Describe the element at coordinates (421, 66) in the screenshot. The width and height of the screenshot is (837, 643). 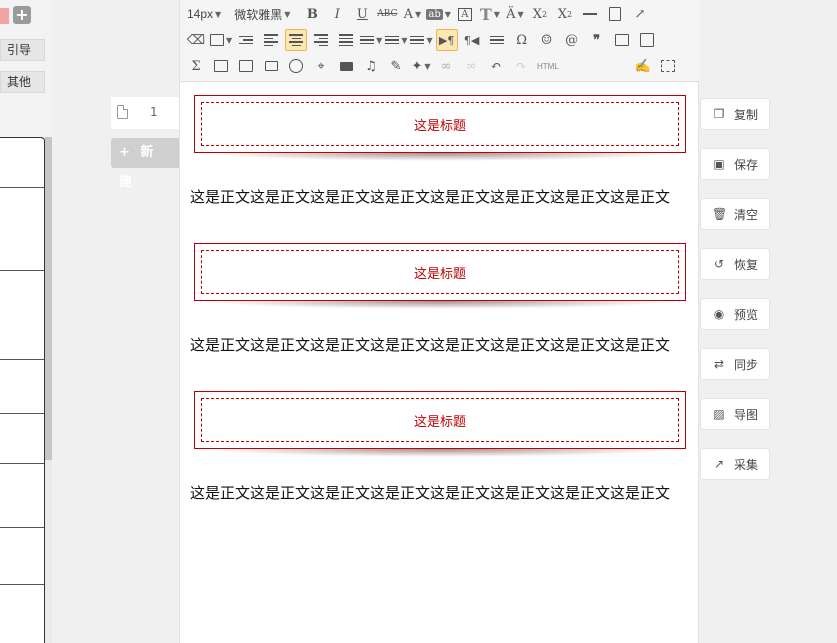
I see `magic-wand-icon: ✦ ▼` at that location.